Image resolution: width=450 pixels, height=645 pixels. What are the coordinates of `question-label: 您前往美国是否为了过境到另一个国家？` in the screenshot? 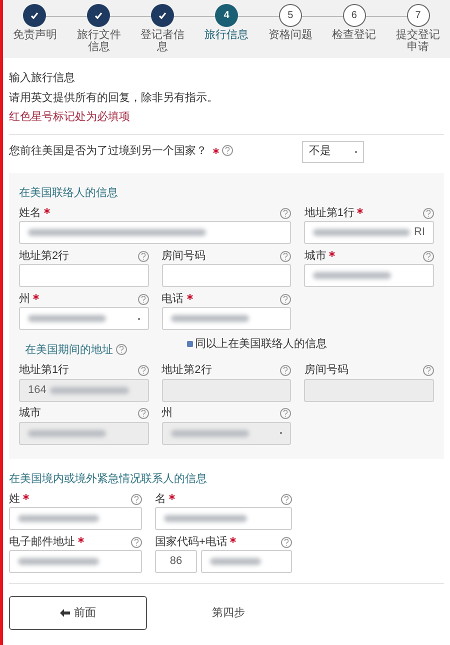 It's located at (108, 152).